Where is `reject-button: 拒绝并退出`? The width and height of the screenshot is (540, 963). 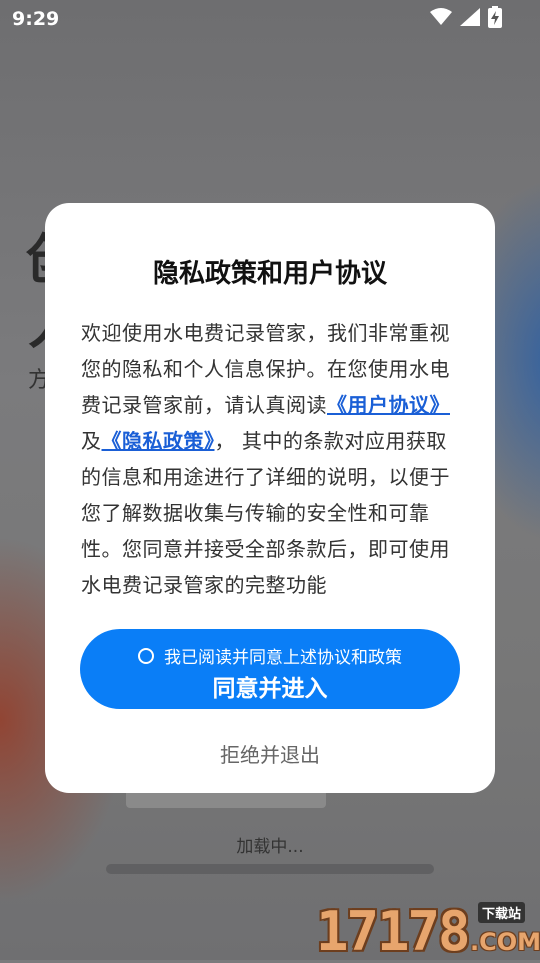 reject-button: 拒绝并退出 is located at coordinates (270, 753).